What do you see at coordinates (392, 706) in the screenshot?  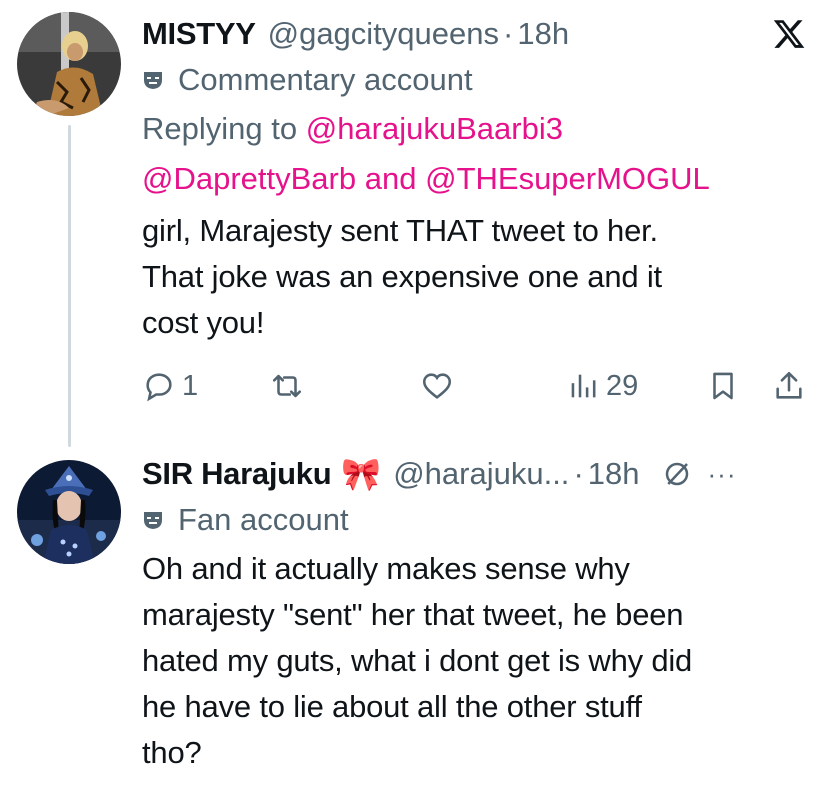 I see `tweet-text-line: he have to lie about all the other stuff` at bounding box center [392, 706].